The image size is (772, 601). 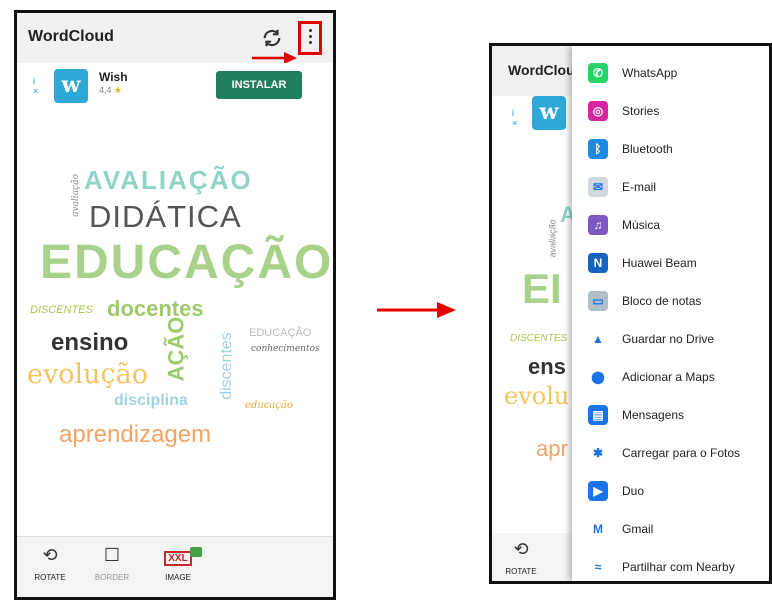 What do you see at coordinates (598, 149) in the screenshot?
I see `bluetooth-icon: ᛒ` at bounding box center [598, 149].